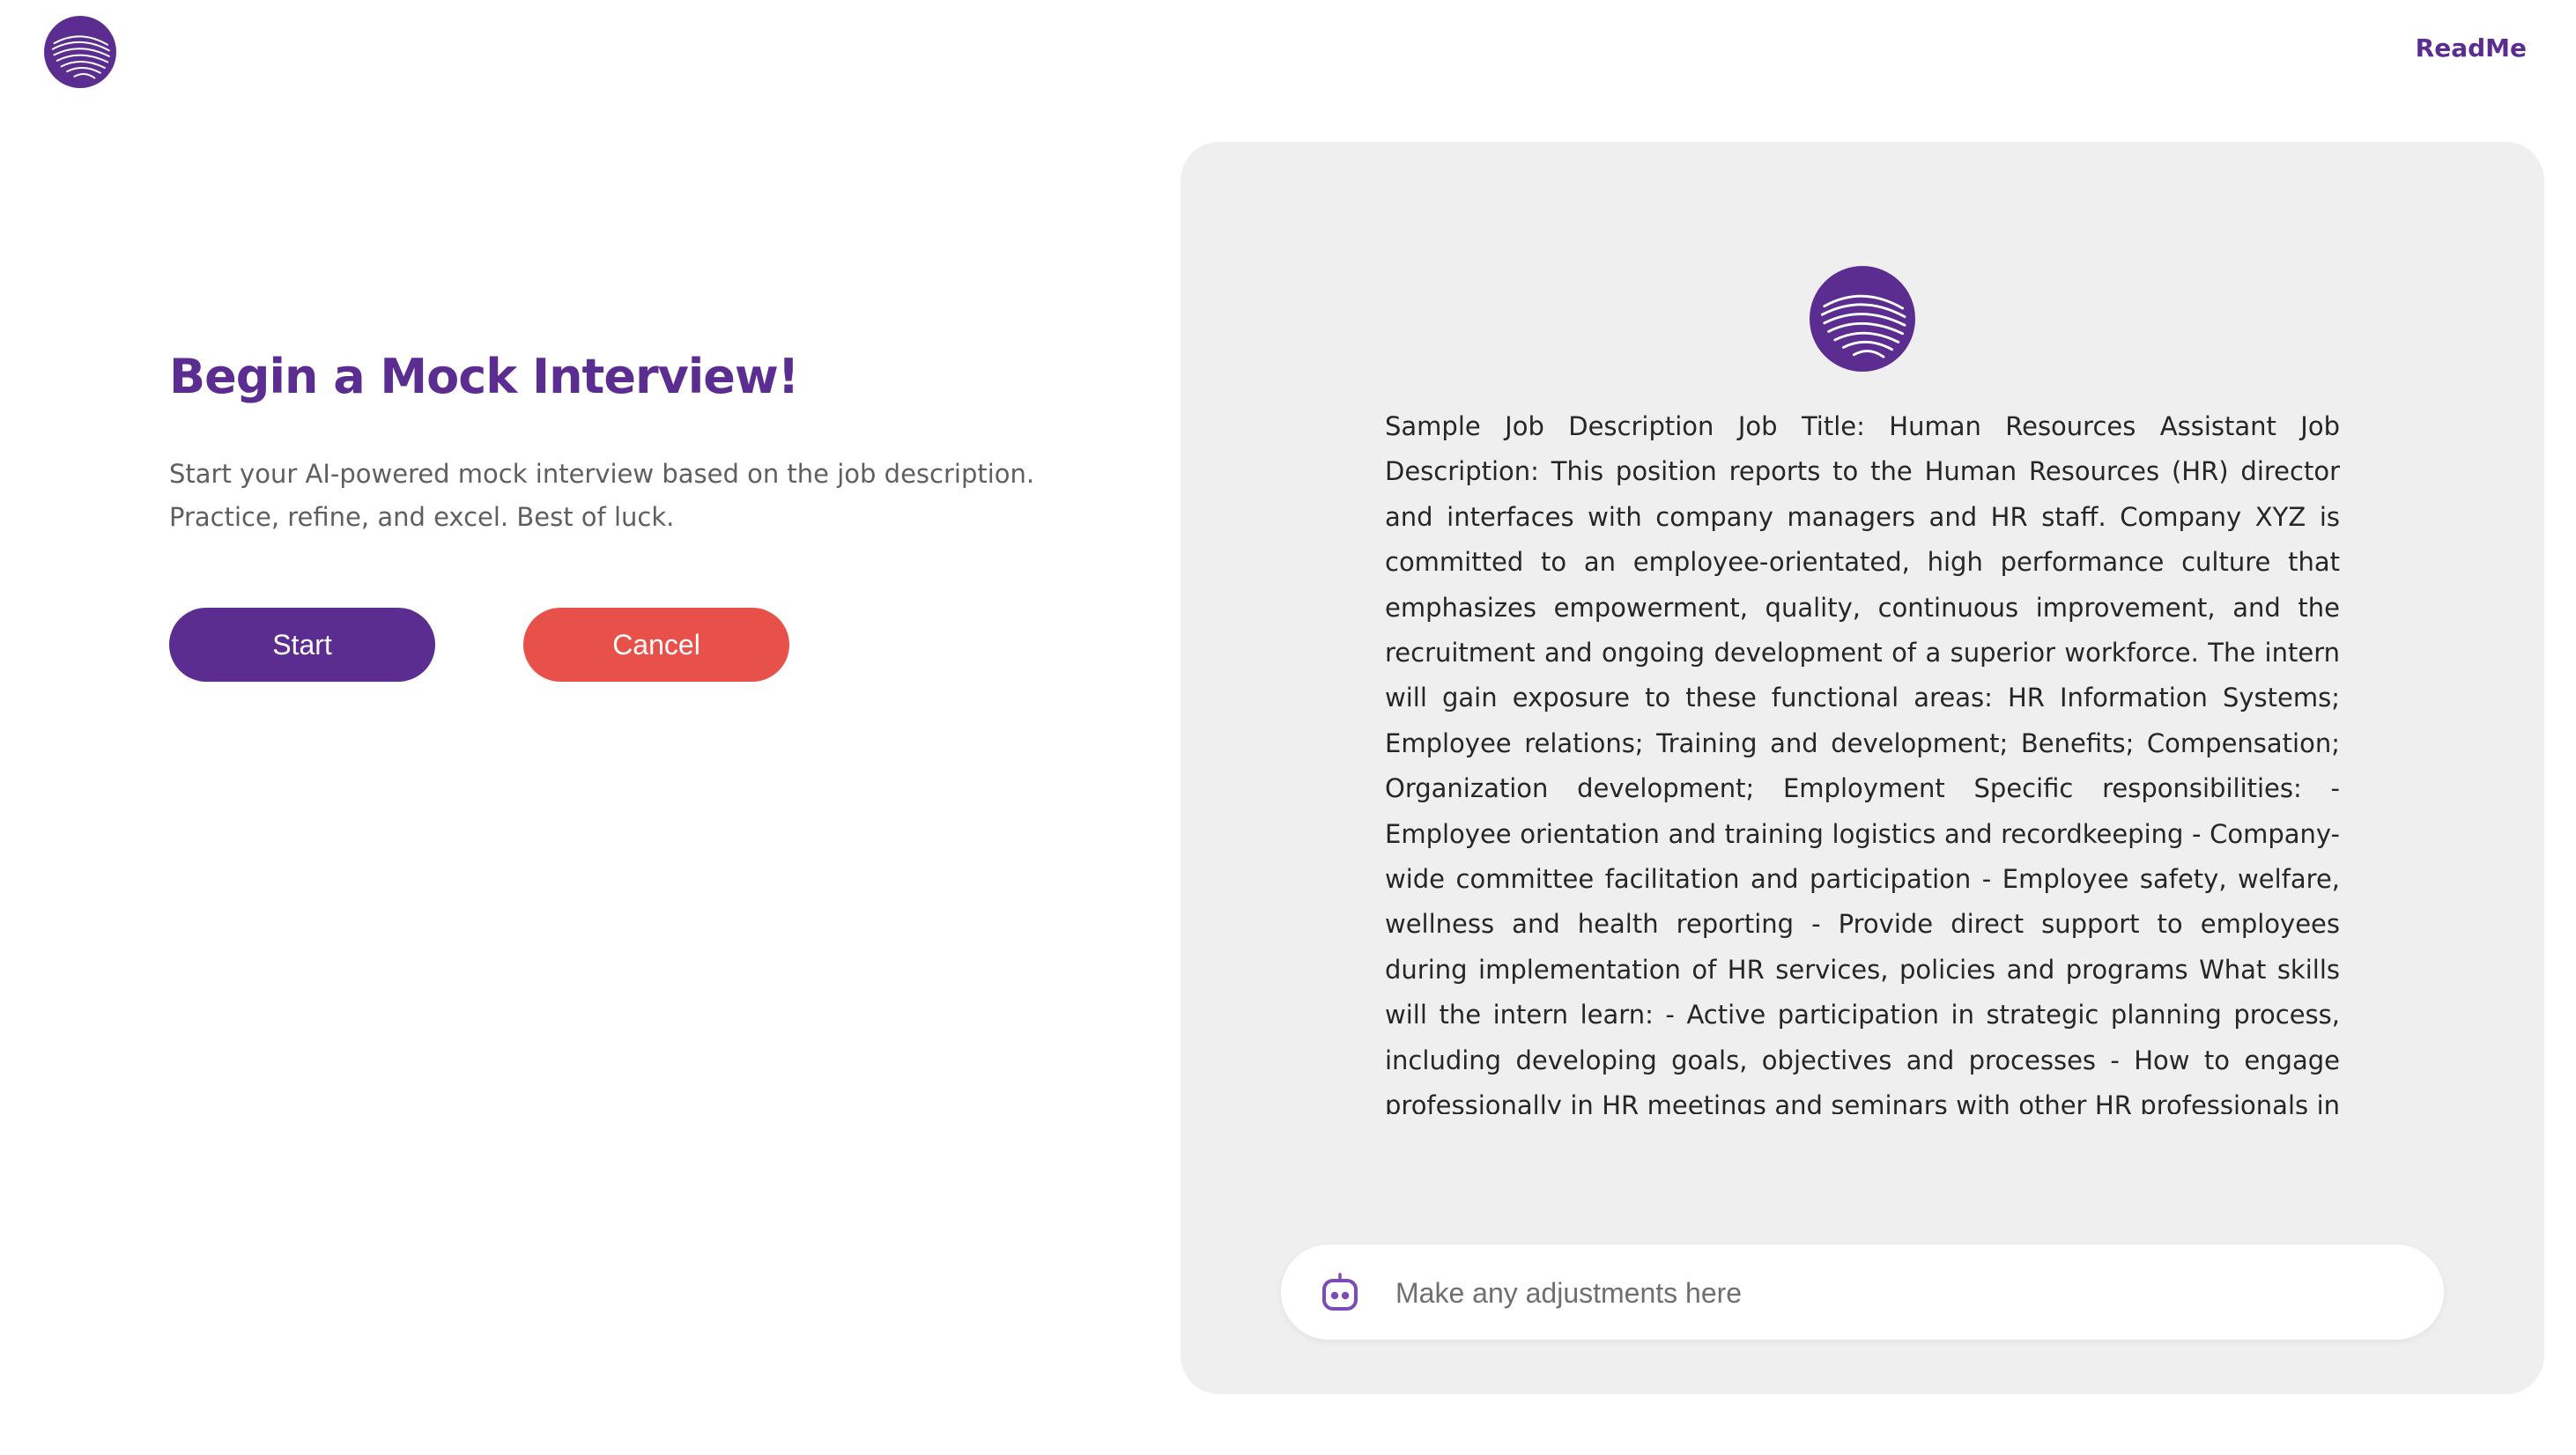 The height and width of the screenshot is (1455, 2576). I want to click on readme-link: ReadMe, so click(2471, 48).